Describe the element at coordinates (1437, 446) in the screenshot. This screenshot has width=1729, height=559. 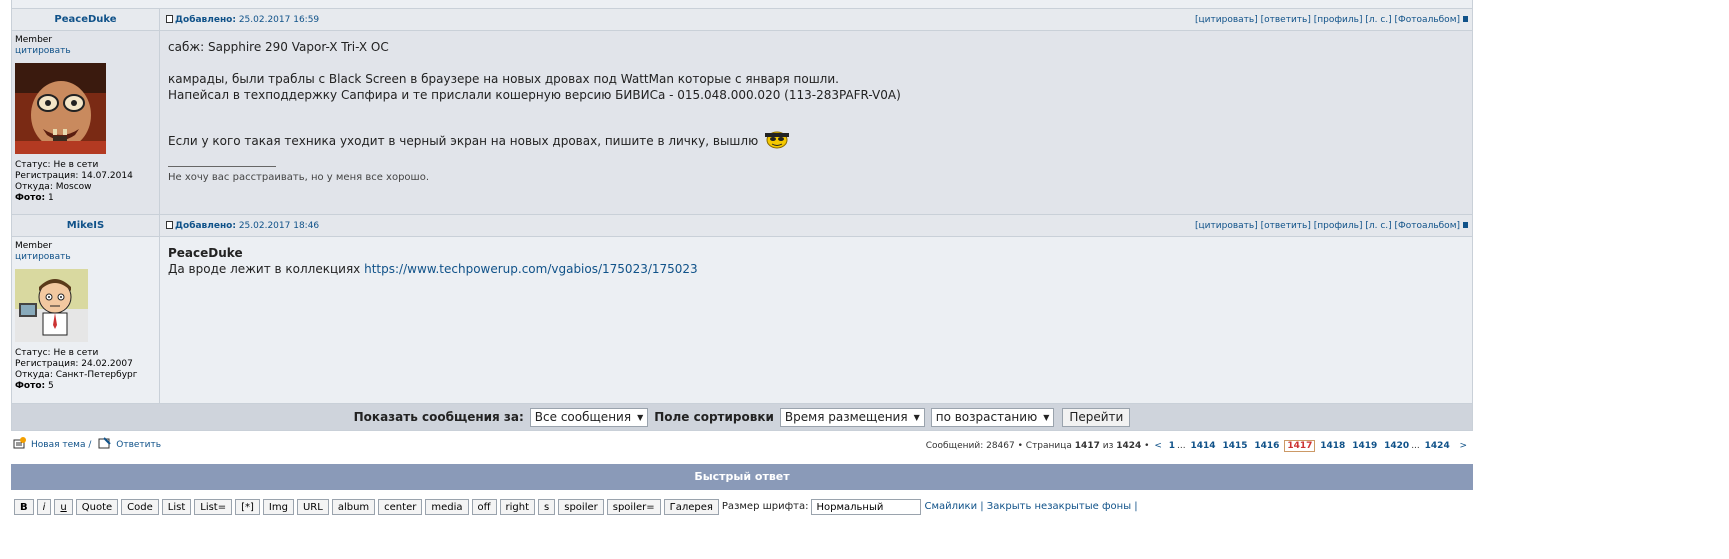
I see `page-link: 1424` at that location.